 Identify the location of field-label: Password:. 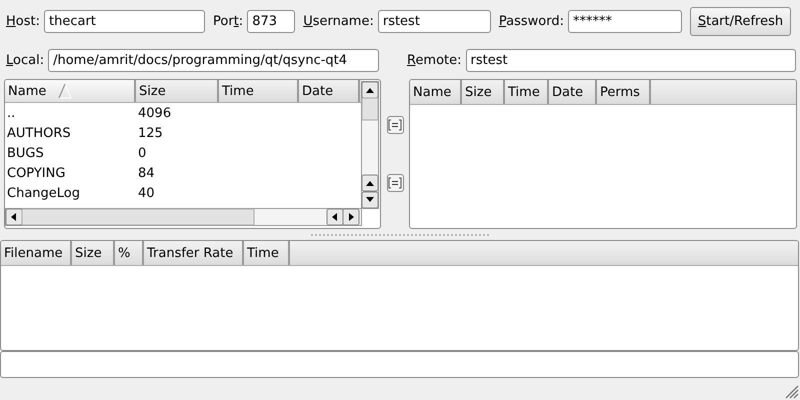
(531, 21).